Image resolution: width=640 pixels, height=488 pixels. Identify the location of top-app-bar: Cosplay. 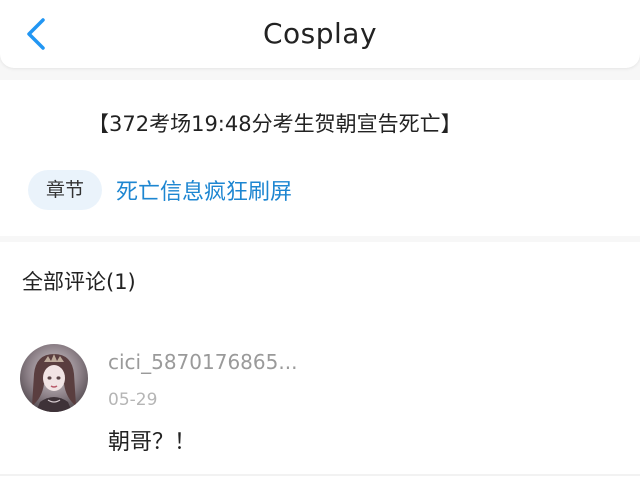
(320, 34).